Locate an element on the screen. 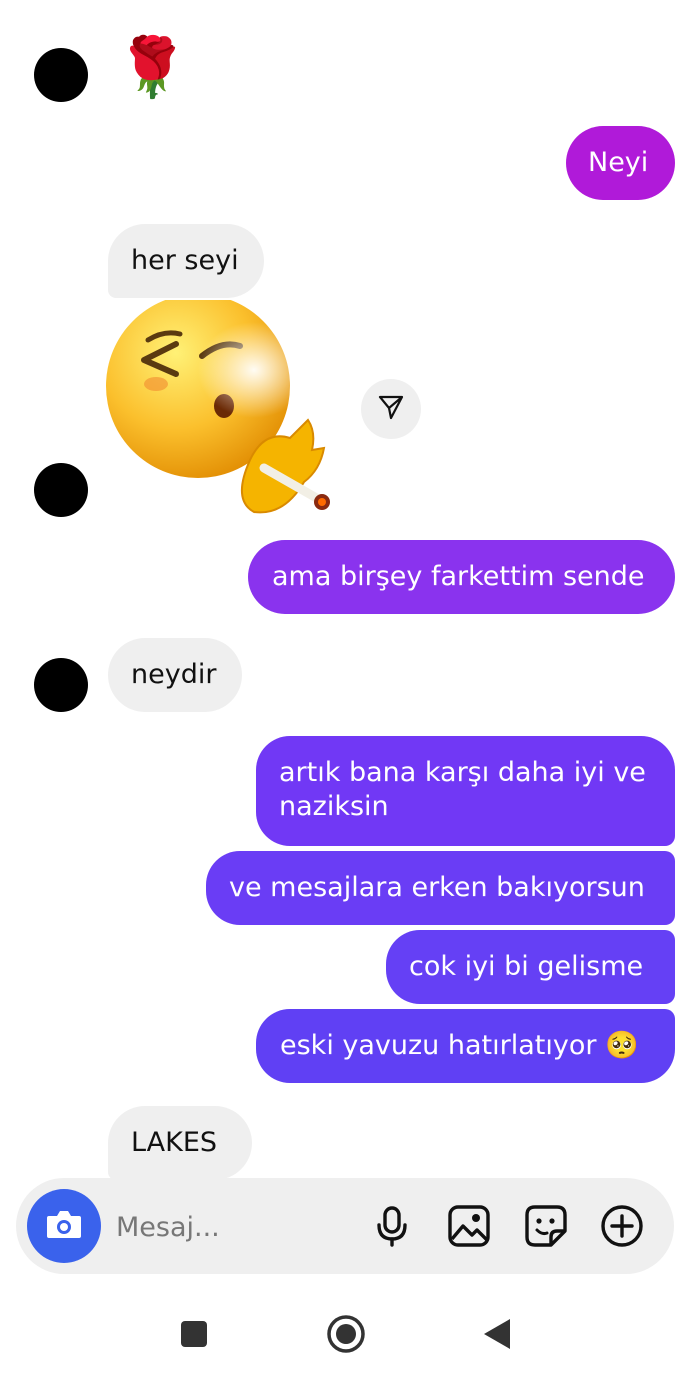 This screenshot has height=1378, width=690. home-circle-icon is located at coordinates (346, 1336).